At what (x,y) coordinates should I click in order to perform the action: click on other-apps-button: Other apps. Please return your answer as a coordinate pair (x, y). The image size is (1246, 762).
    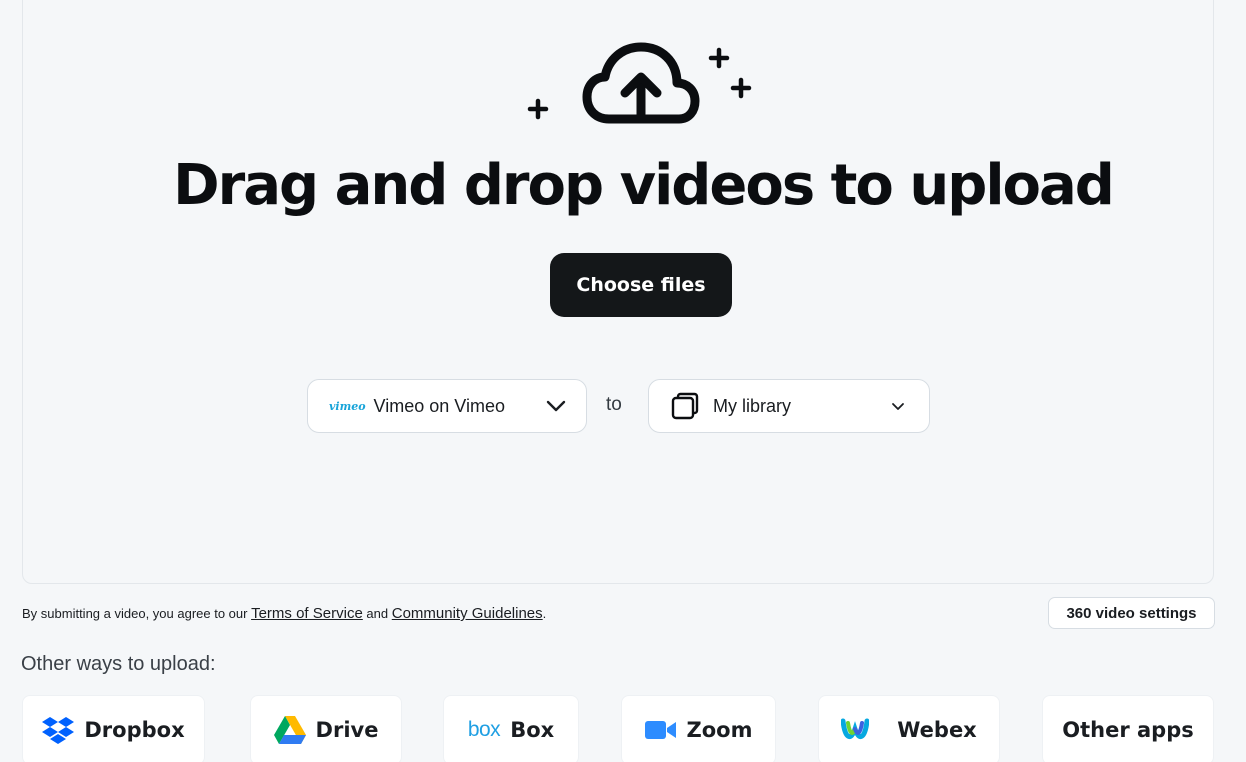
    Looking at the image, I should click on (1128, 728).